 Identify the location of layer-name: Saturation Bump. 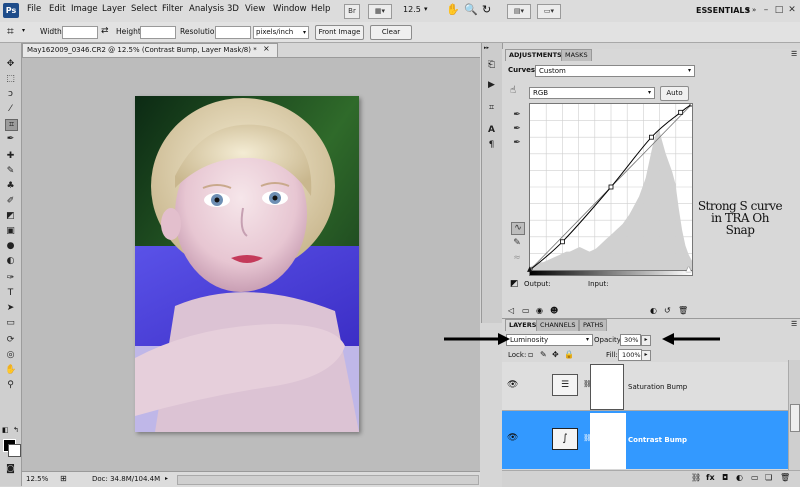
(657, 387).